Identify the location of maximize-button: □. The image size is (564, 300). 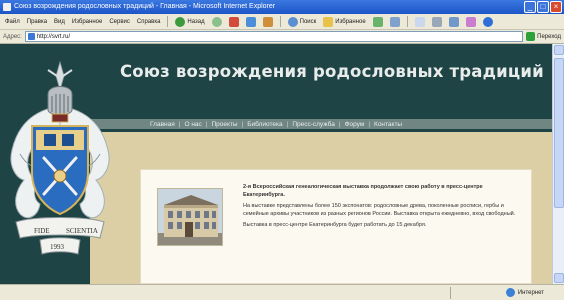
(543, 7).